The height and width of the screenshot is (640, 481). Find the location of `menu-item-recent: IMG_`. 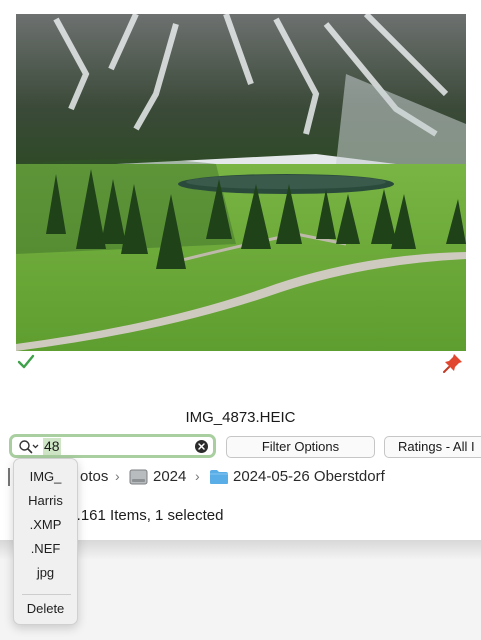

menu-item-recent: IMG_ is located at coordinates (45, 476).